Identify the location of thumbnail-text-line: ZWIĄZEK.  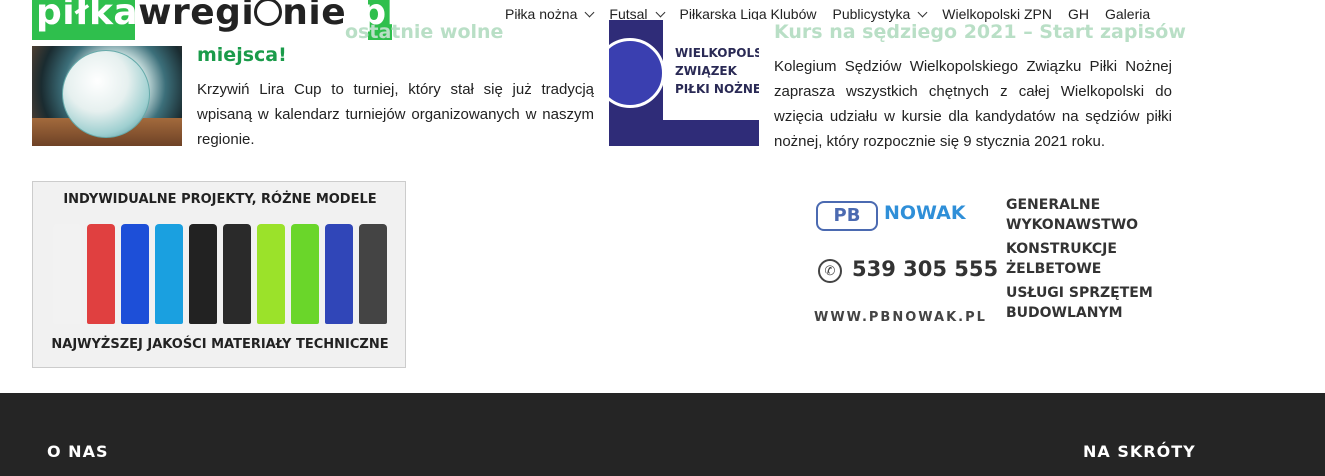
(706, 71).